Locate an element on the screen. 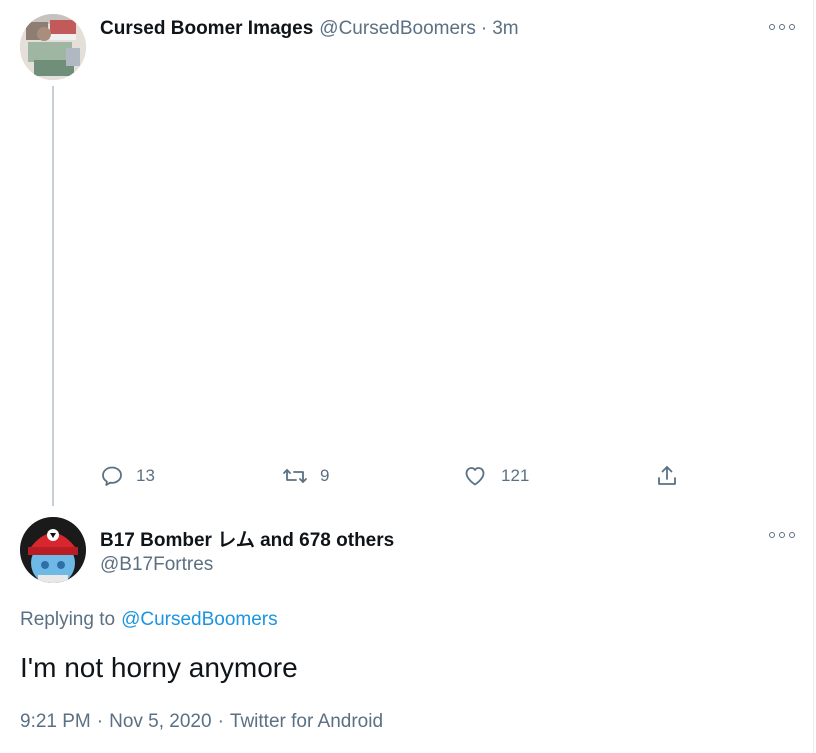 This screenshot has height=753, width=816. thread-line is located at coordinates (53, 296).